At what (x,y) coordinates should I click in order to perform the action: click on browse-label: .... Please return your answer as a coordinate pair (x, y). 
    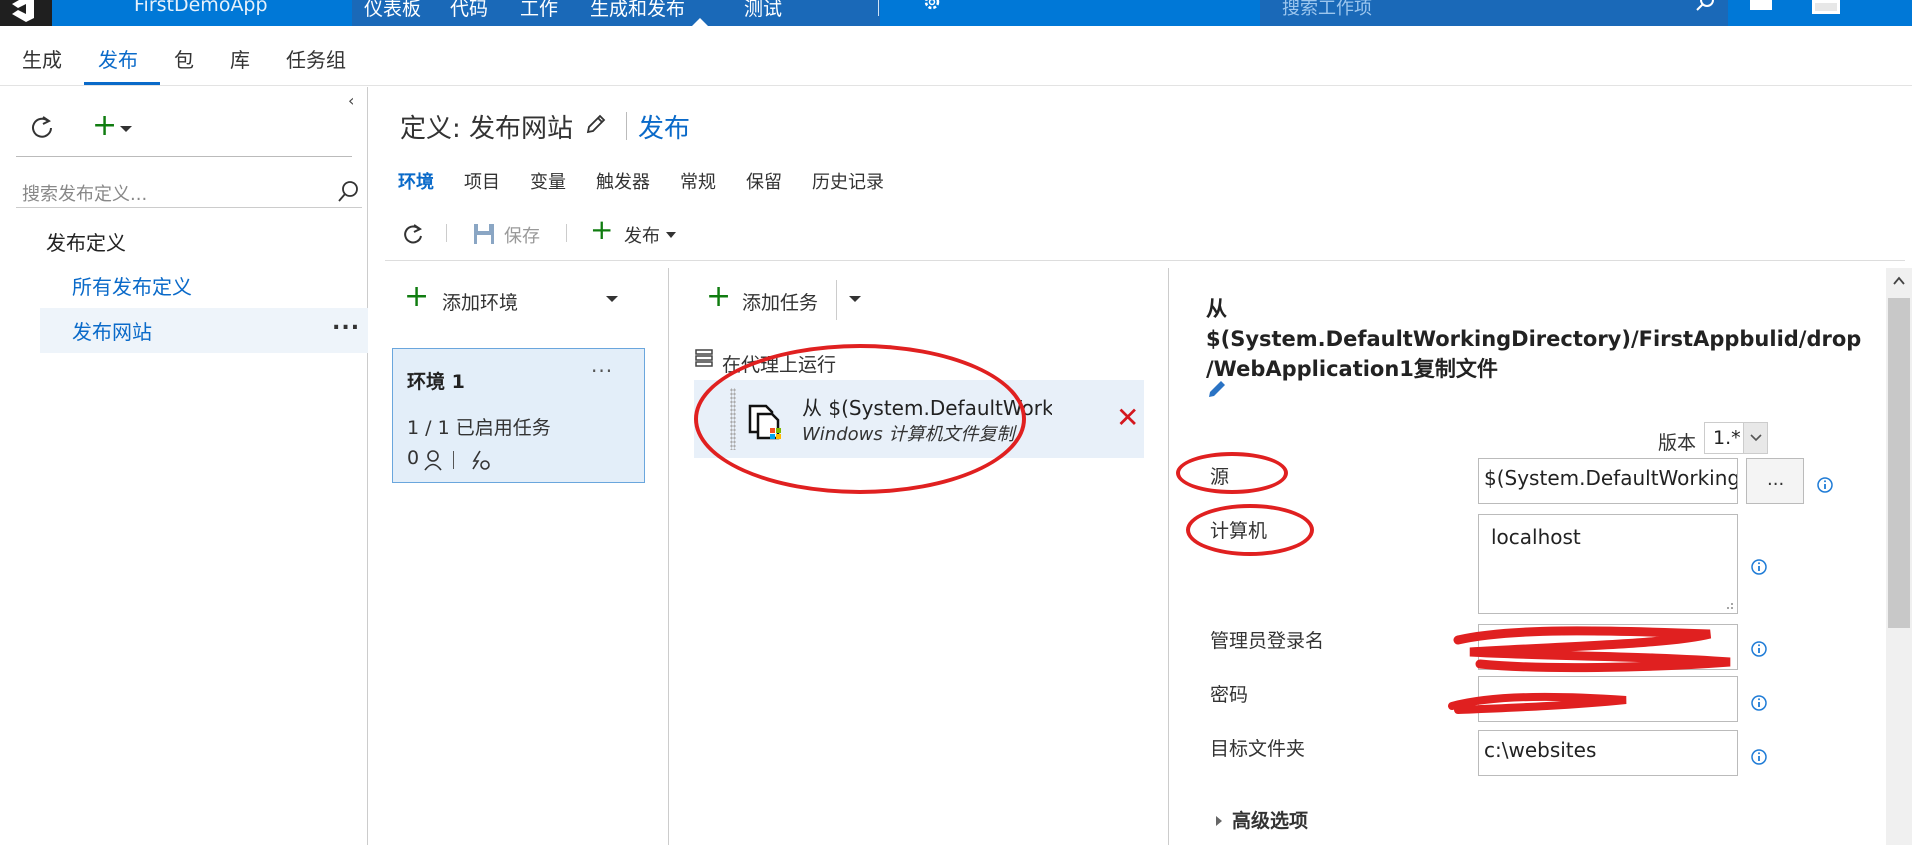
    Looking at the image, I should click on (1776, 479).